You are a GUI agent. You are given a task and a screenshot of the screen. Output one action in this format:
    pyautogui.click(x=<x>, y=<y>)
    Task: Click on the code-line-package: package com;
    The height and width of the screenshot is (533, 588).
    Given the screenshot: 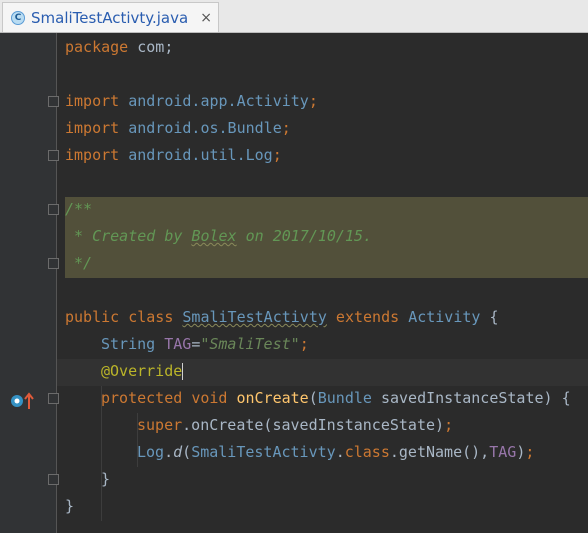 What is the action you would take?
    pyautogui.click(x=119, y=47)
    